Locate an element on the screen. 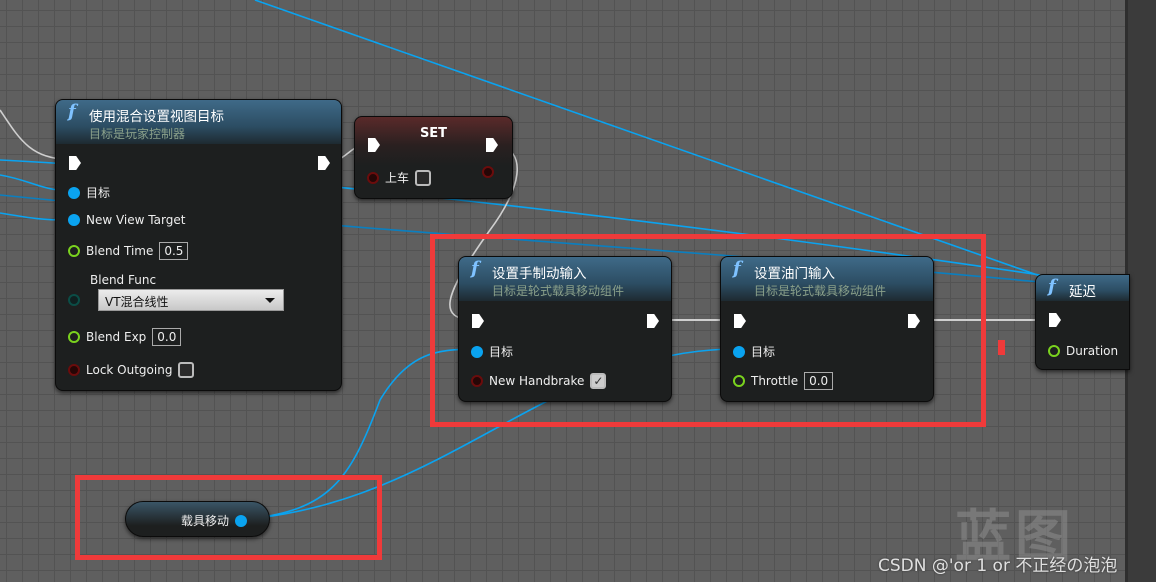  node-delay: f 延迟 Duration is located at coordinates (1082, 322).